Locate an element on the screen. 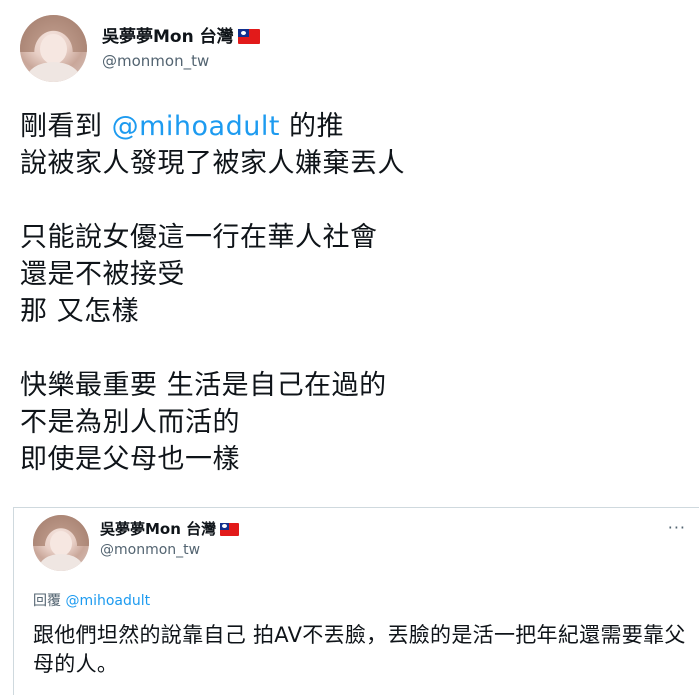  quoted-author-name: 吳夢夢Mon 台灣 is located at coordinates (170, 528).